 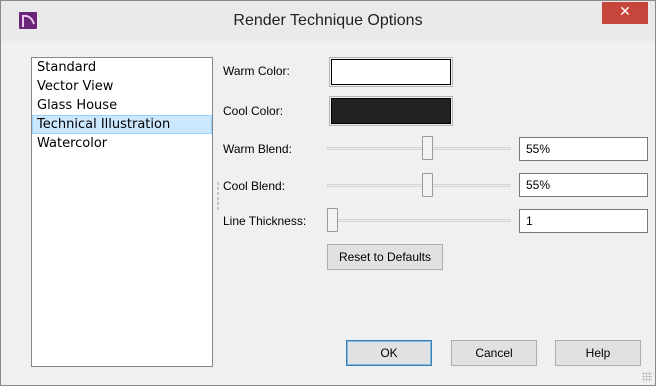 I want to click on cool-blend-label: Cool Blend:, so click(x=254, y=186).